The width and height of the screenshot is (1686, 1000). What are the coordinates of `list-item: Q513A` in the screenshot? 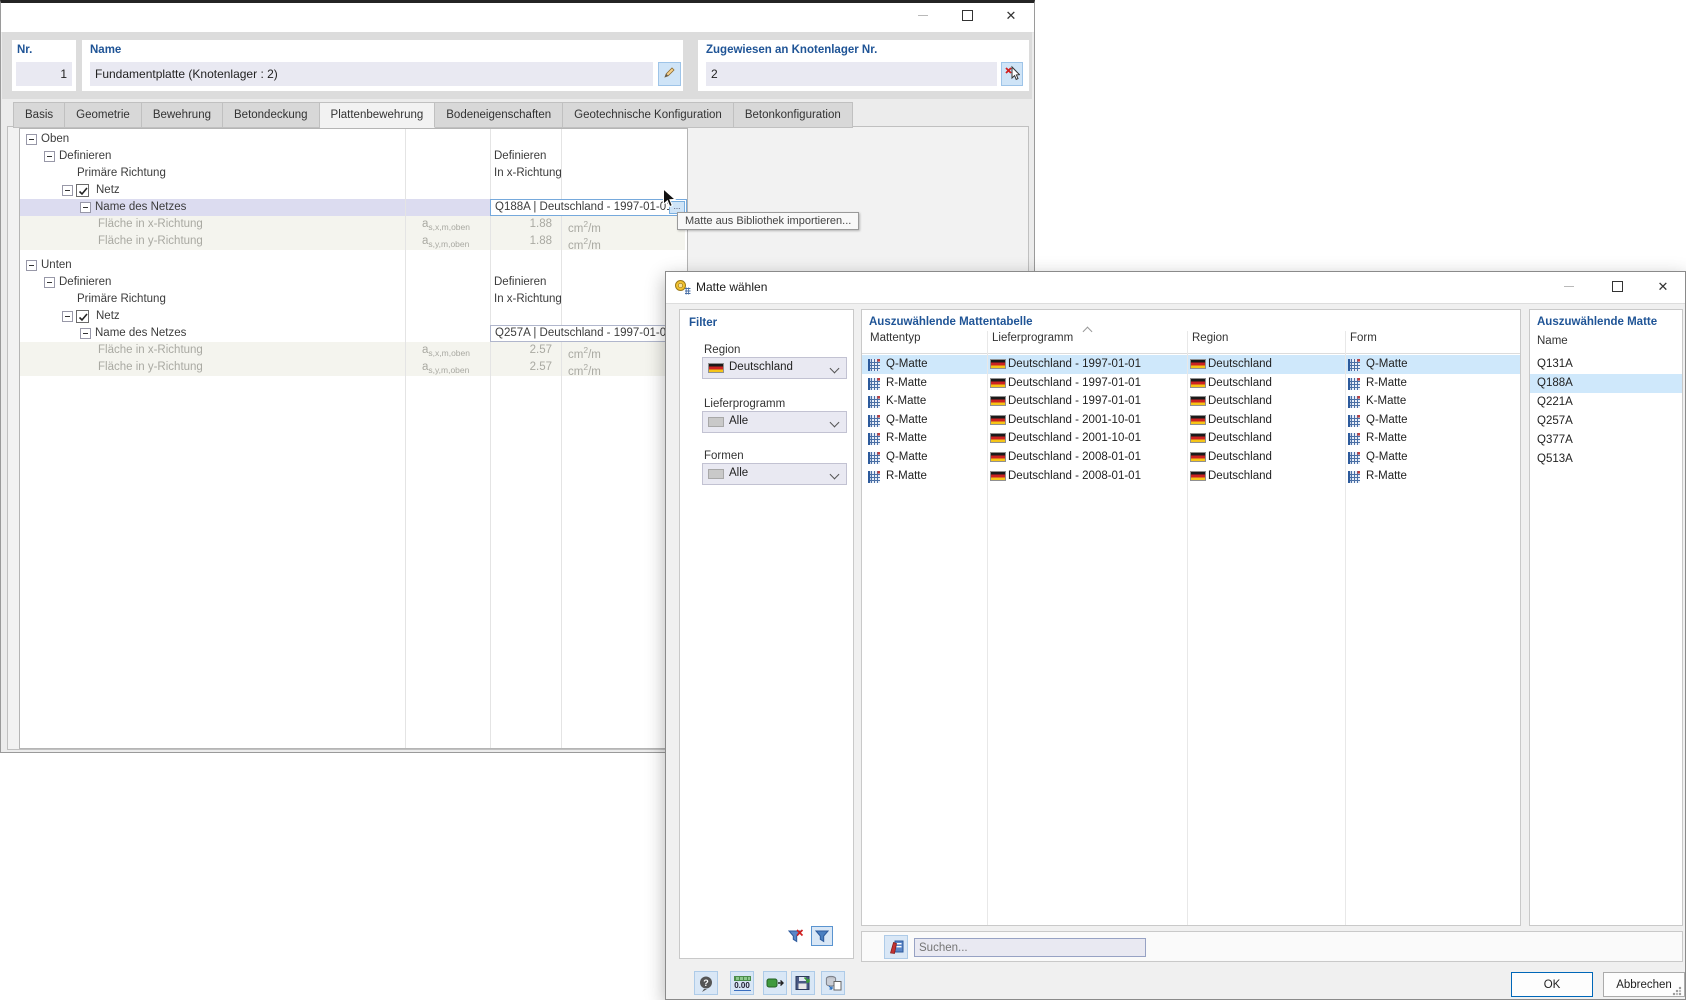 It's located at (1606, 459).